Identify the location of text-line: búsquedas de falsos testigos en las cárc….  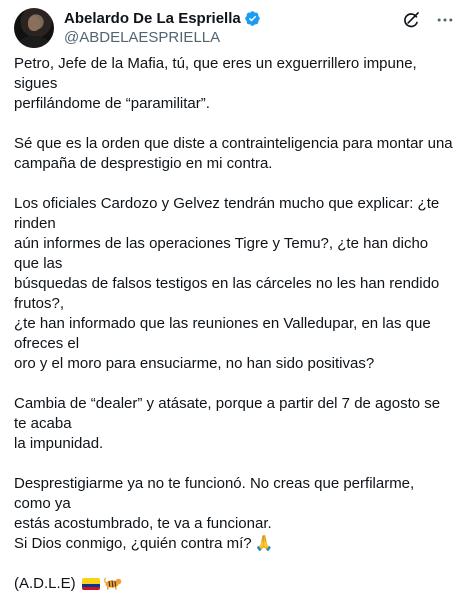
(227, 293).